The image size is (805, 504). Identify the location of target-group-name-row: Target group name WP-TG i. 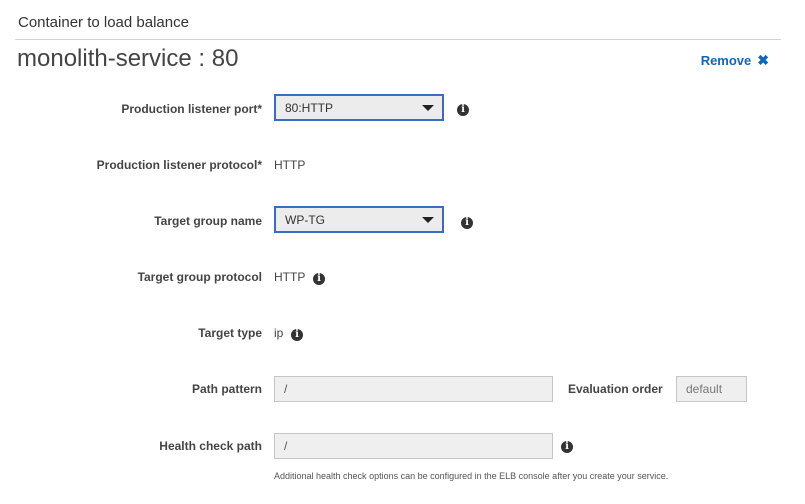
(402, 221).